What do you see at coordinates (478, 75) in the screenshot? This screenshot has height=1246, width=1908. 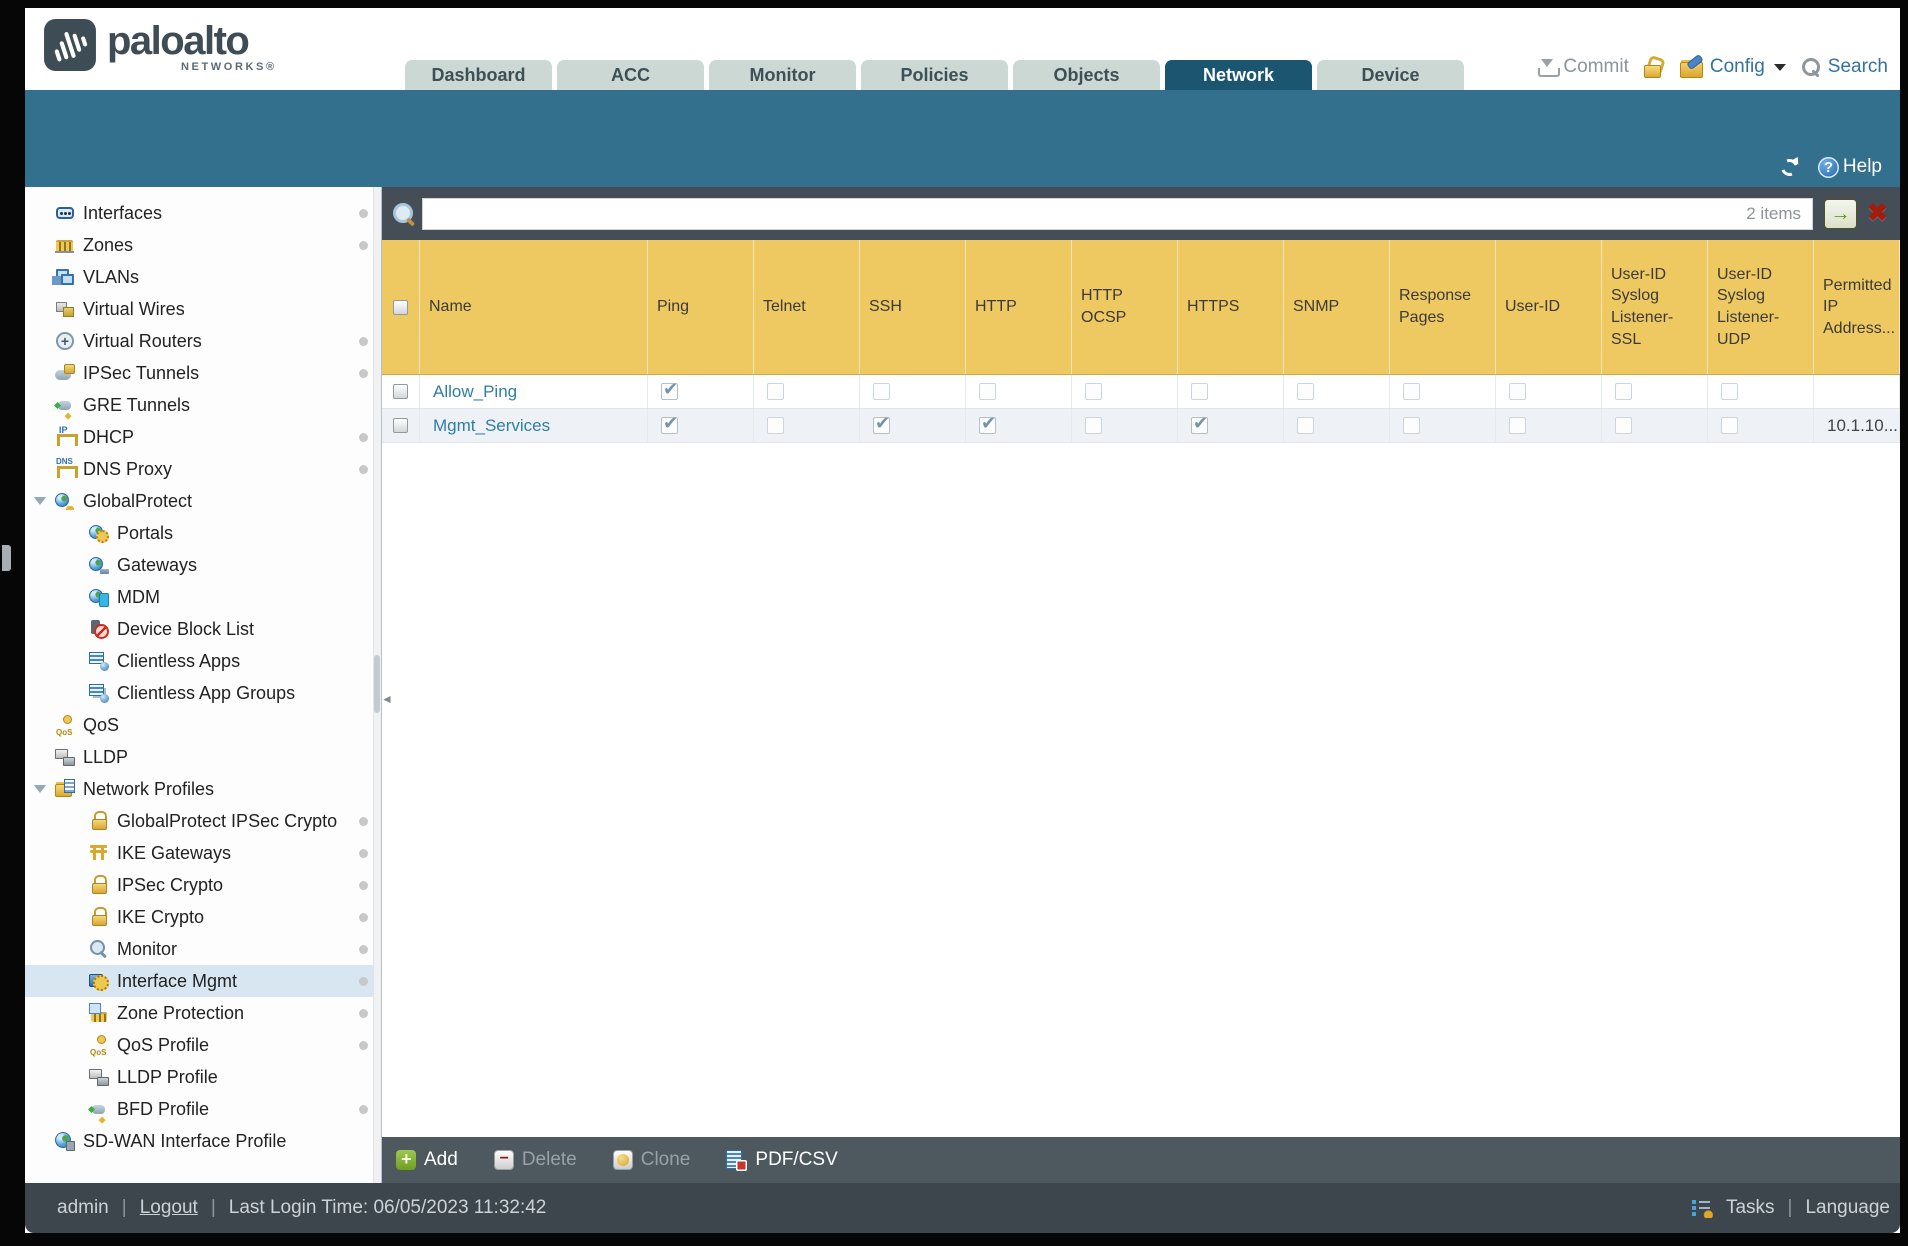 I see `tab-dashboard: Dashboard` at bounding box center [478, 75].